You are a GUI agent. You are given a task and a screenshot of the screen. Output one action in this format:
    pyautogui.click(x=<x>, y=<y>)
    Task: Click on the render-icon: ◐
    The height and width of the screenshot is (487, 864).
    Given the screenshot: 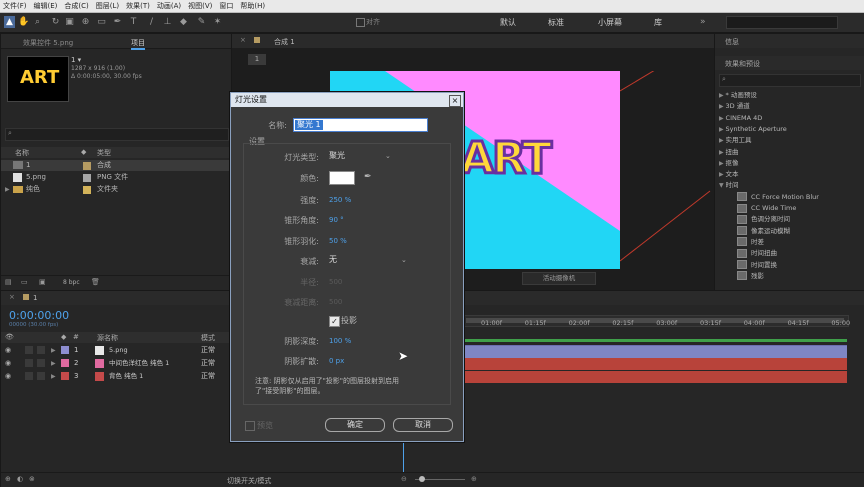 What is the action you would take?
    pyautogui.click(x=20, y=479)
    